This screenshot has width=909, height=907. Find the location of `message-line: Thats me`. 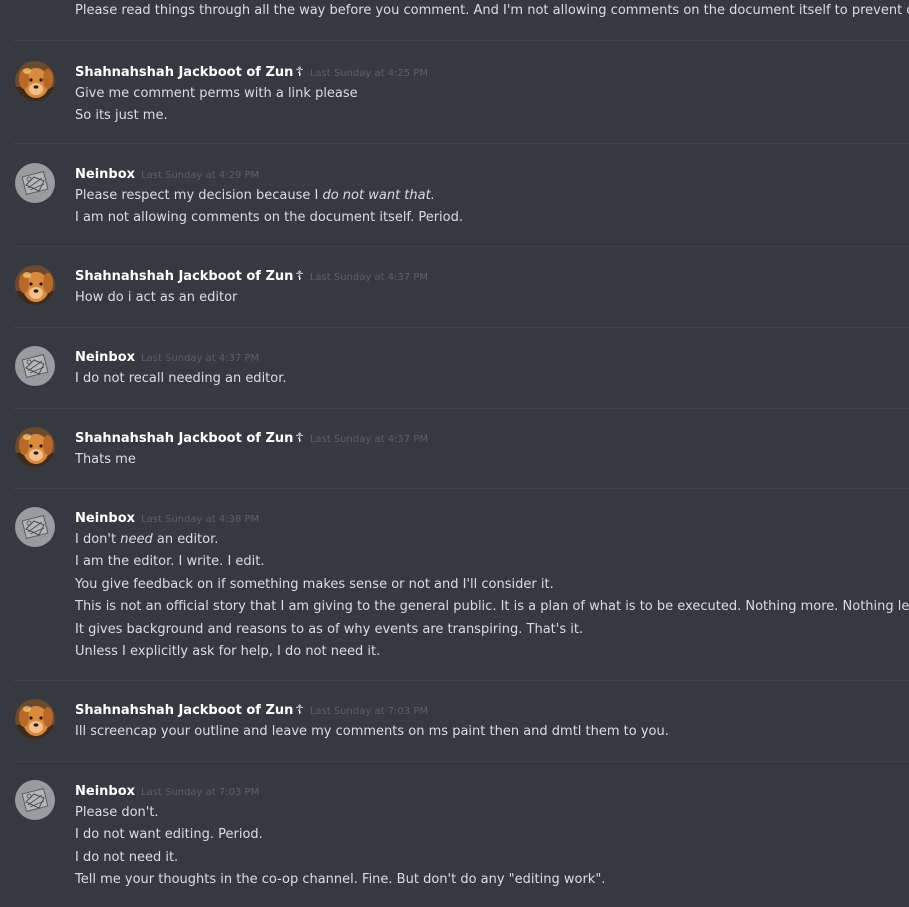

message-line: Thats me is located at coordinates (105, 459).